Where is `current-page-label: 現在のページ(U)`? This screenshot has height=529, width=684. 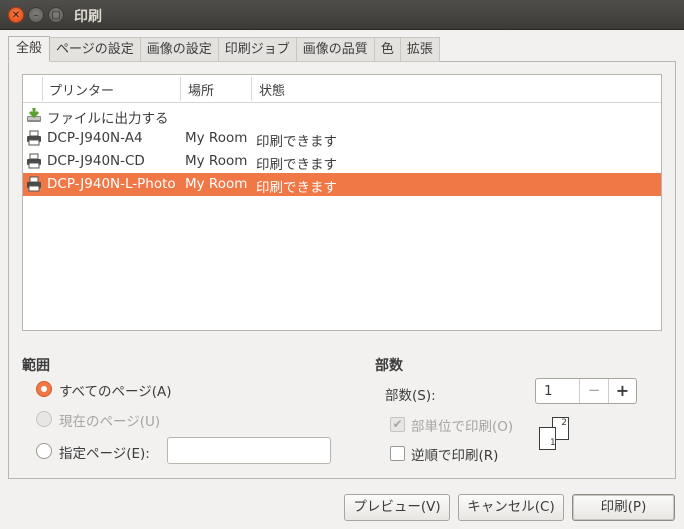 current-page-label: 現在のページ(U) is located at coordinates (110, 422).